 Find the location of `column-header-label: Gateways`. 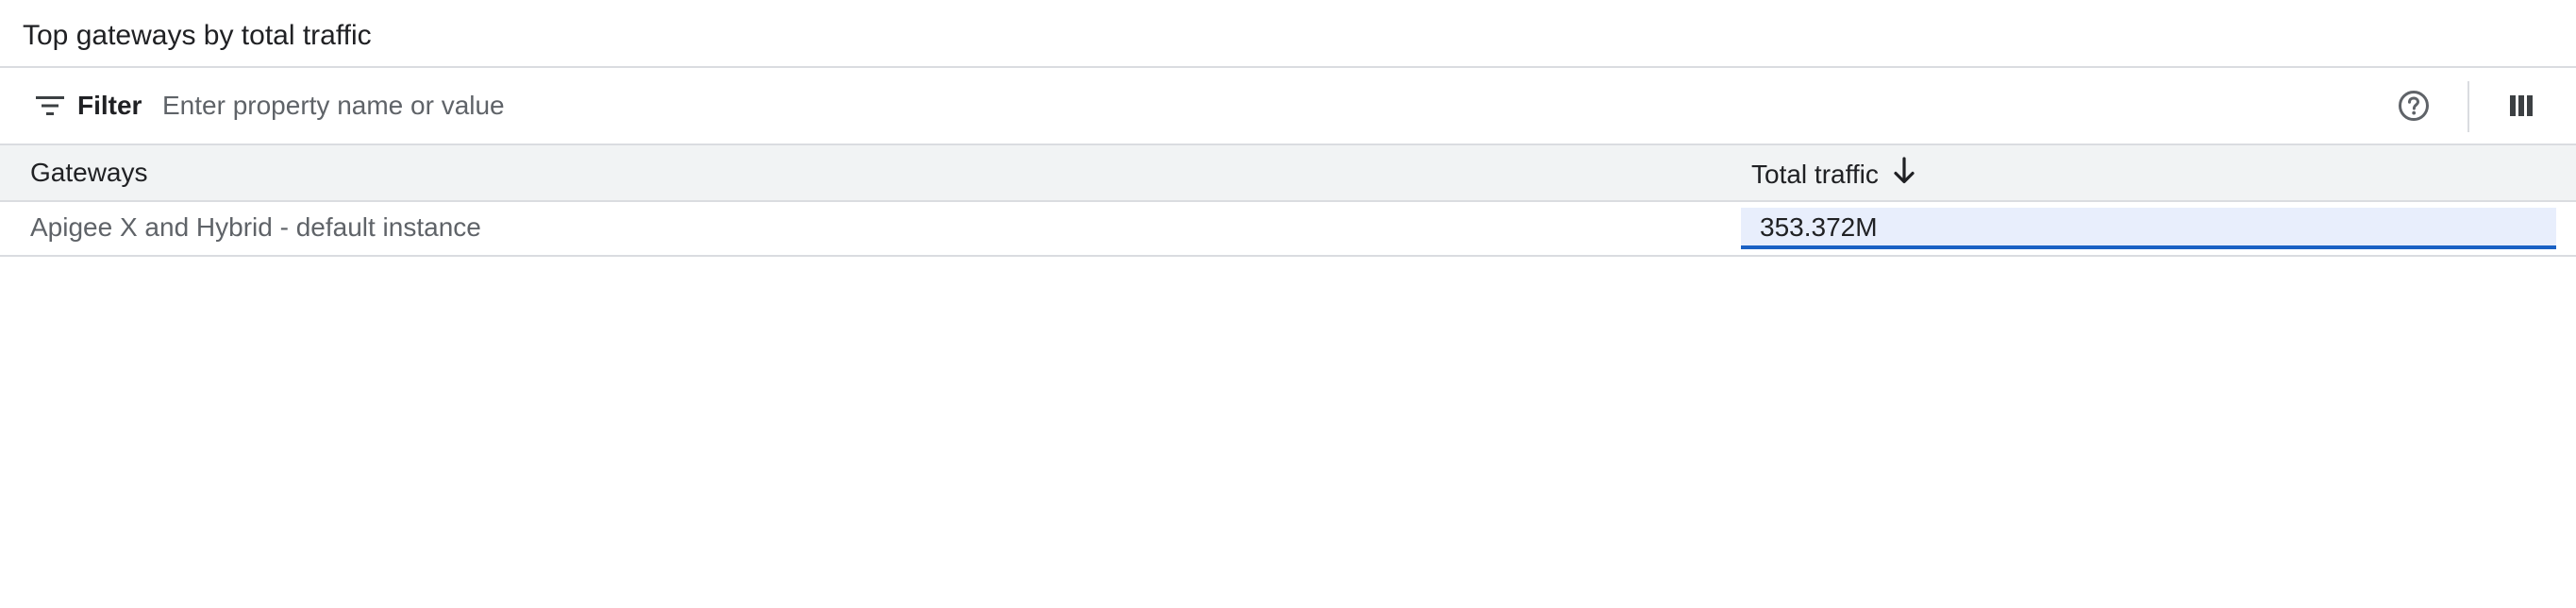

column-header-label: Gateways is located at coordinates (89, 172).